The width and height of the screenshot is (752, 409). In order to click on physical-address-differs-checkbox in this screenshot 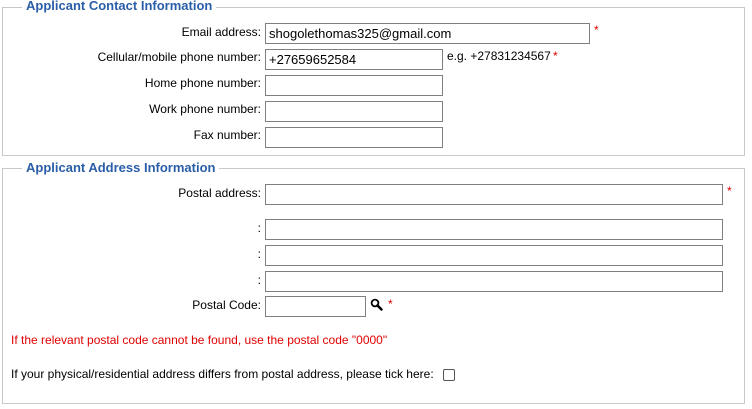, I will do `click(449, 375)`.